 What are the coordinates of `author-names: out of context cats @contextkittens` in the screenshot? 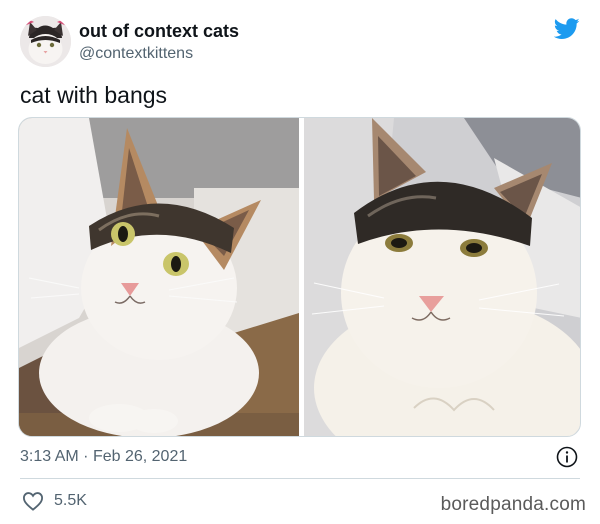 It's located at (159, 42).